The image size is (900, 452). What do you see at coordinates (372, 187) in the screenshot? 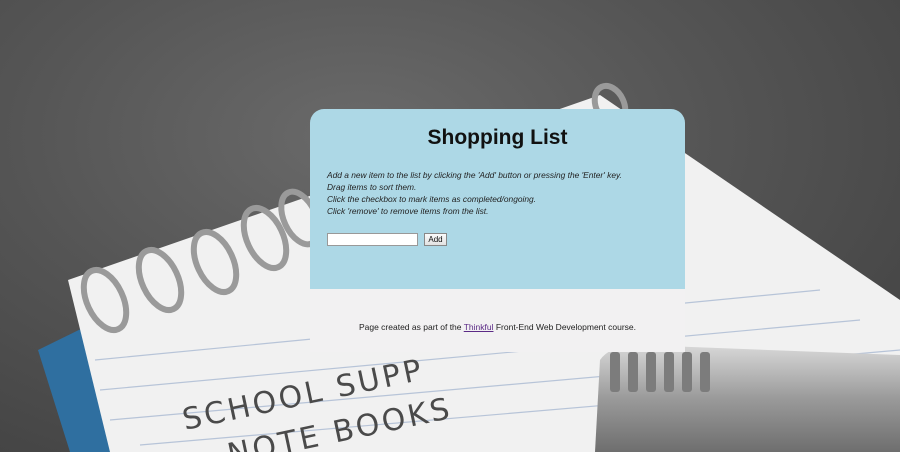
I see `instruction-drag: Drag items to sort them.` at bounding box center [372, 187].